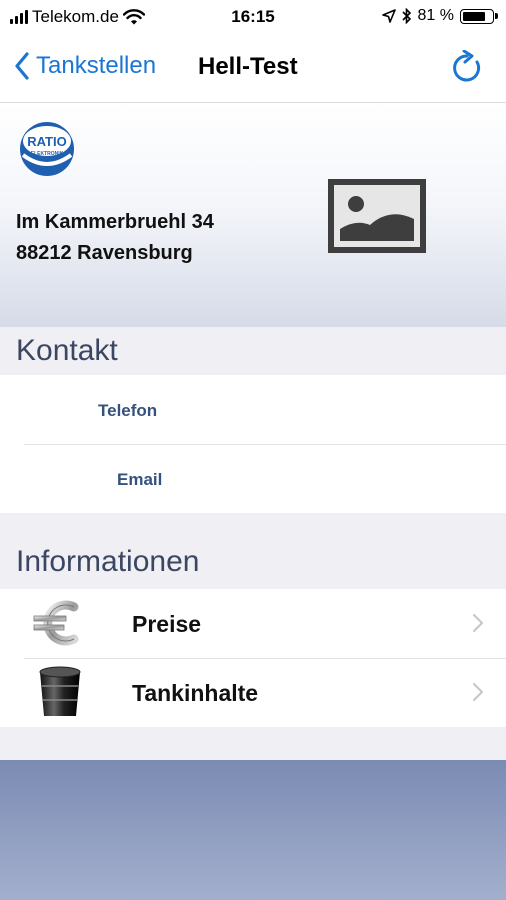 The height and width of the screenshot is (900, 506). I want to click on euro-icon, so click(56, 623).